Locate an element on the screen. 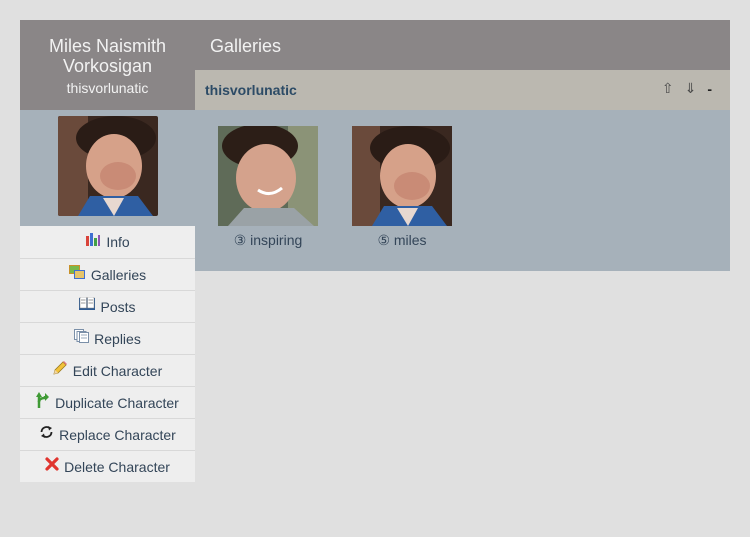 The width and height of the screenshot is (750, 537). character-avatar is located at coordinates (108, 166).